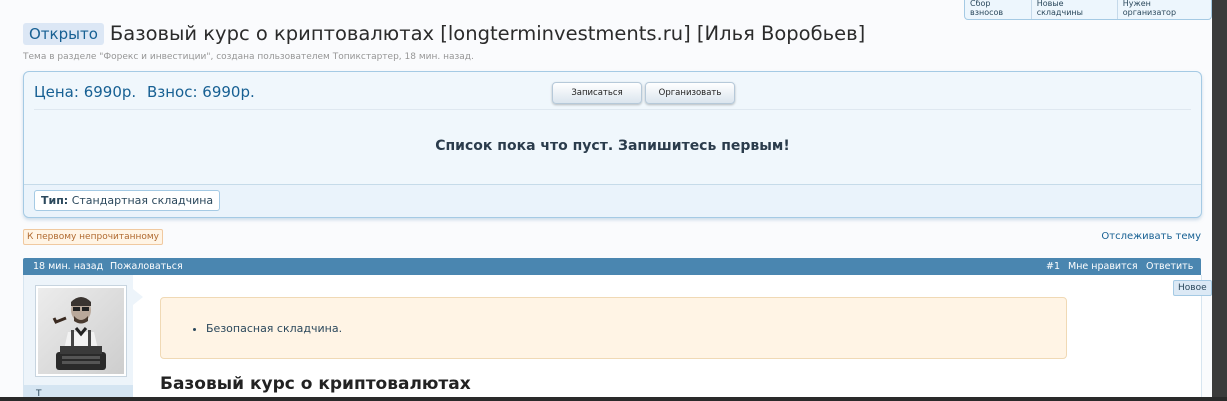 This screenshot has width=1227, height=401. I want to click on tab-fees: Сбор взносов, so click(998, 9).